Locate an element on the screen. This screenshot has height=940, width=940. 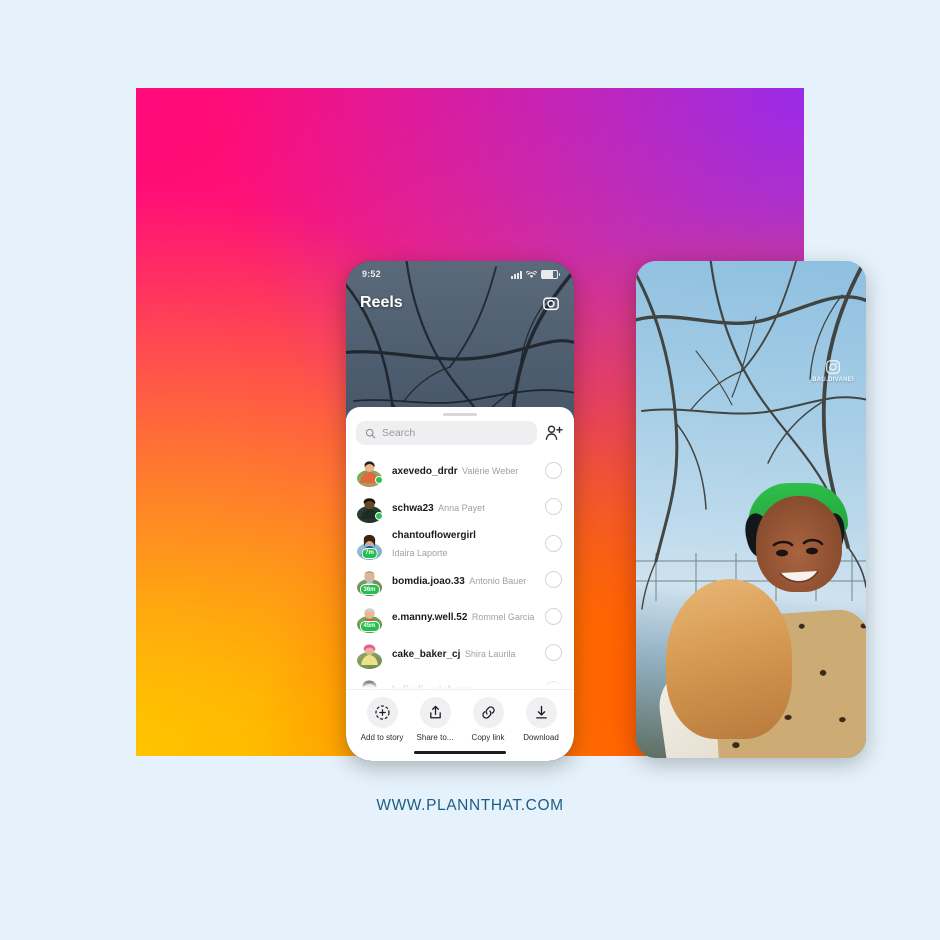
search-input: Search is located at coordinates (446, 433).